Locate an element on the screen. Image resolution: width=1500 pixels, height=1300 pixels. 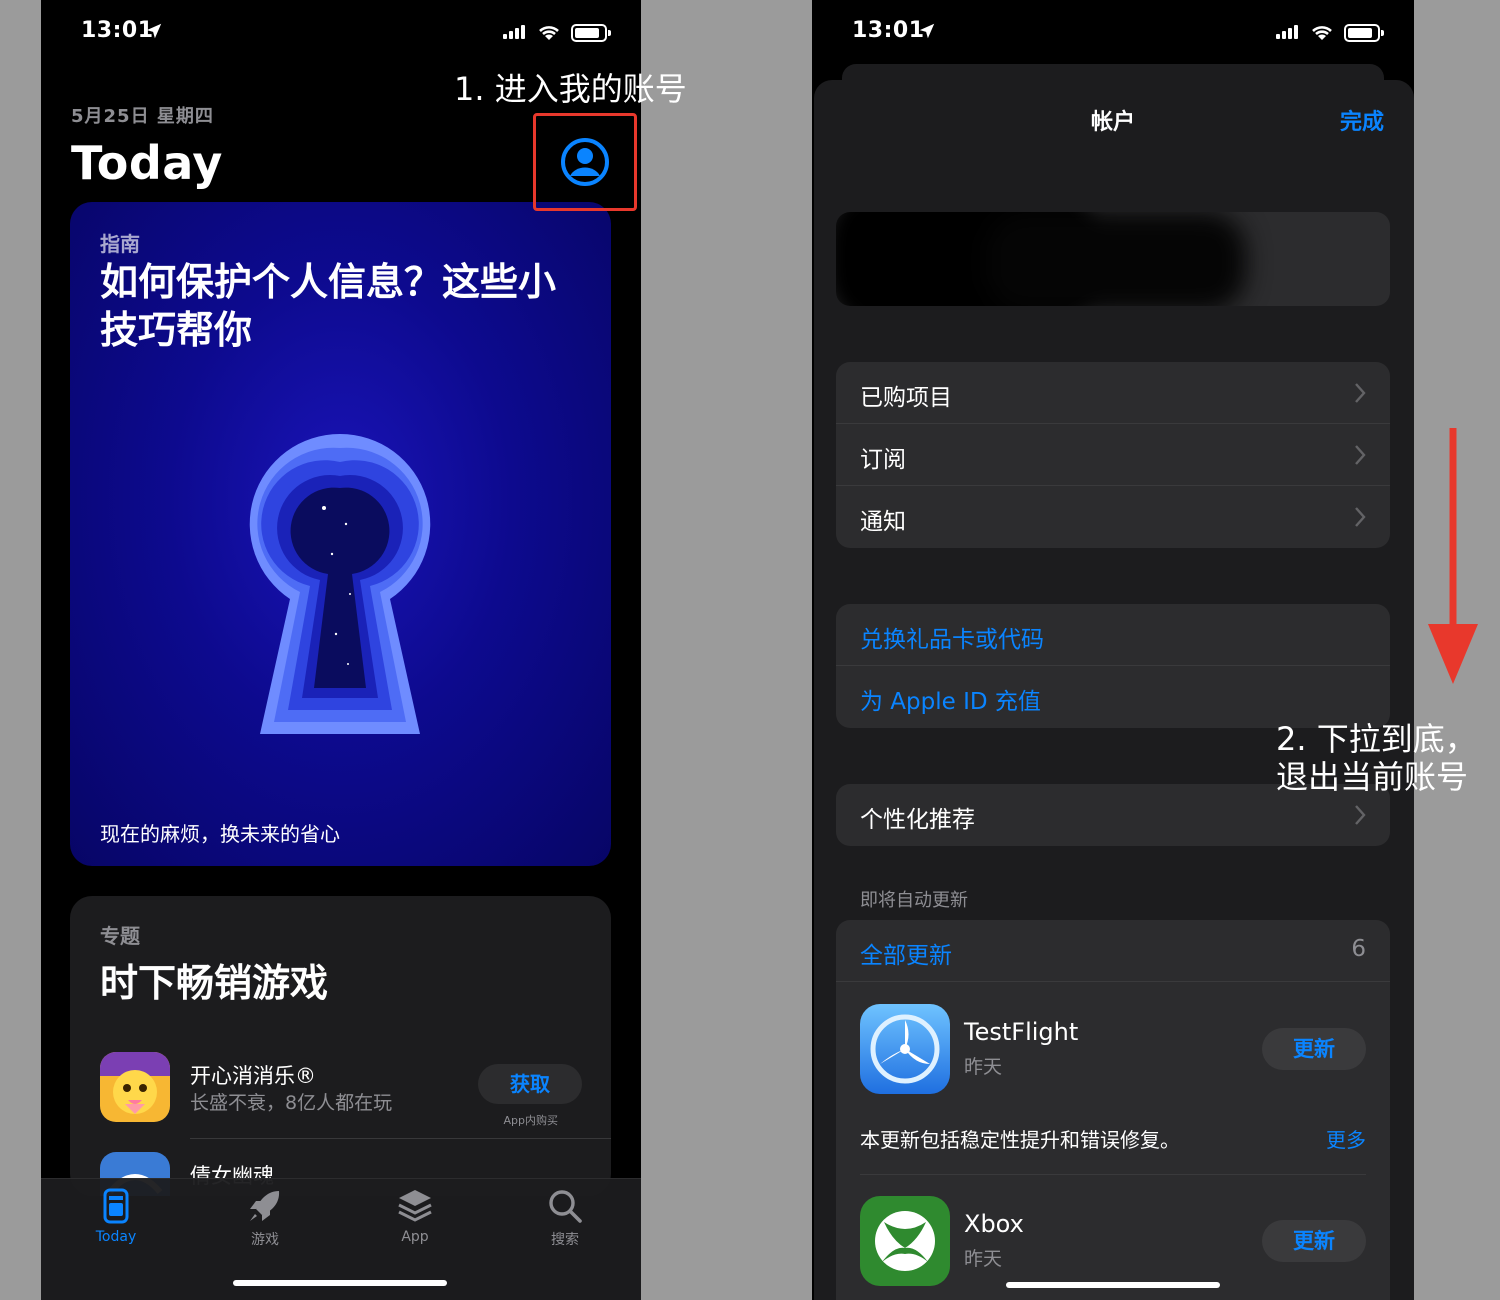
release-notes: 本更新包括稳定性提升和错误修复。 更多 is located at coordinates (1113, 1138).